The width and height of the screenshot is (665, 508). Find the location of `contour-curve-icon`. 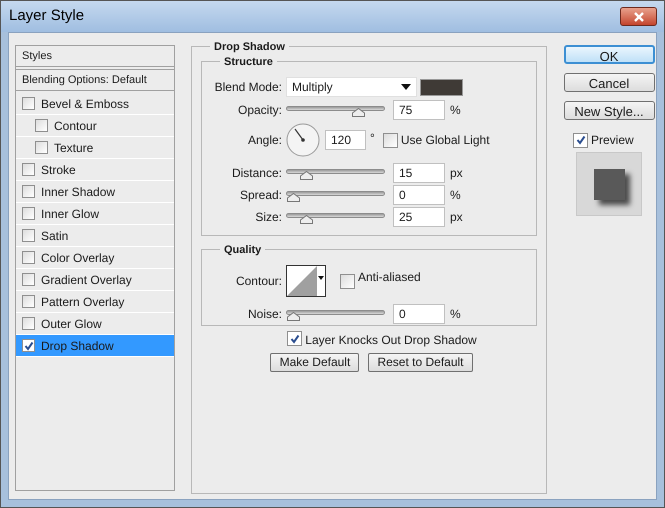

contour-curve-icon is located at coordinates (302, 281).